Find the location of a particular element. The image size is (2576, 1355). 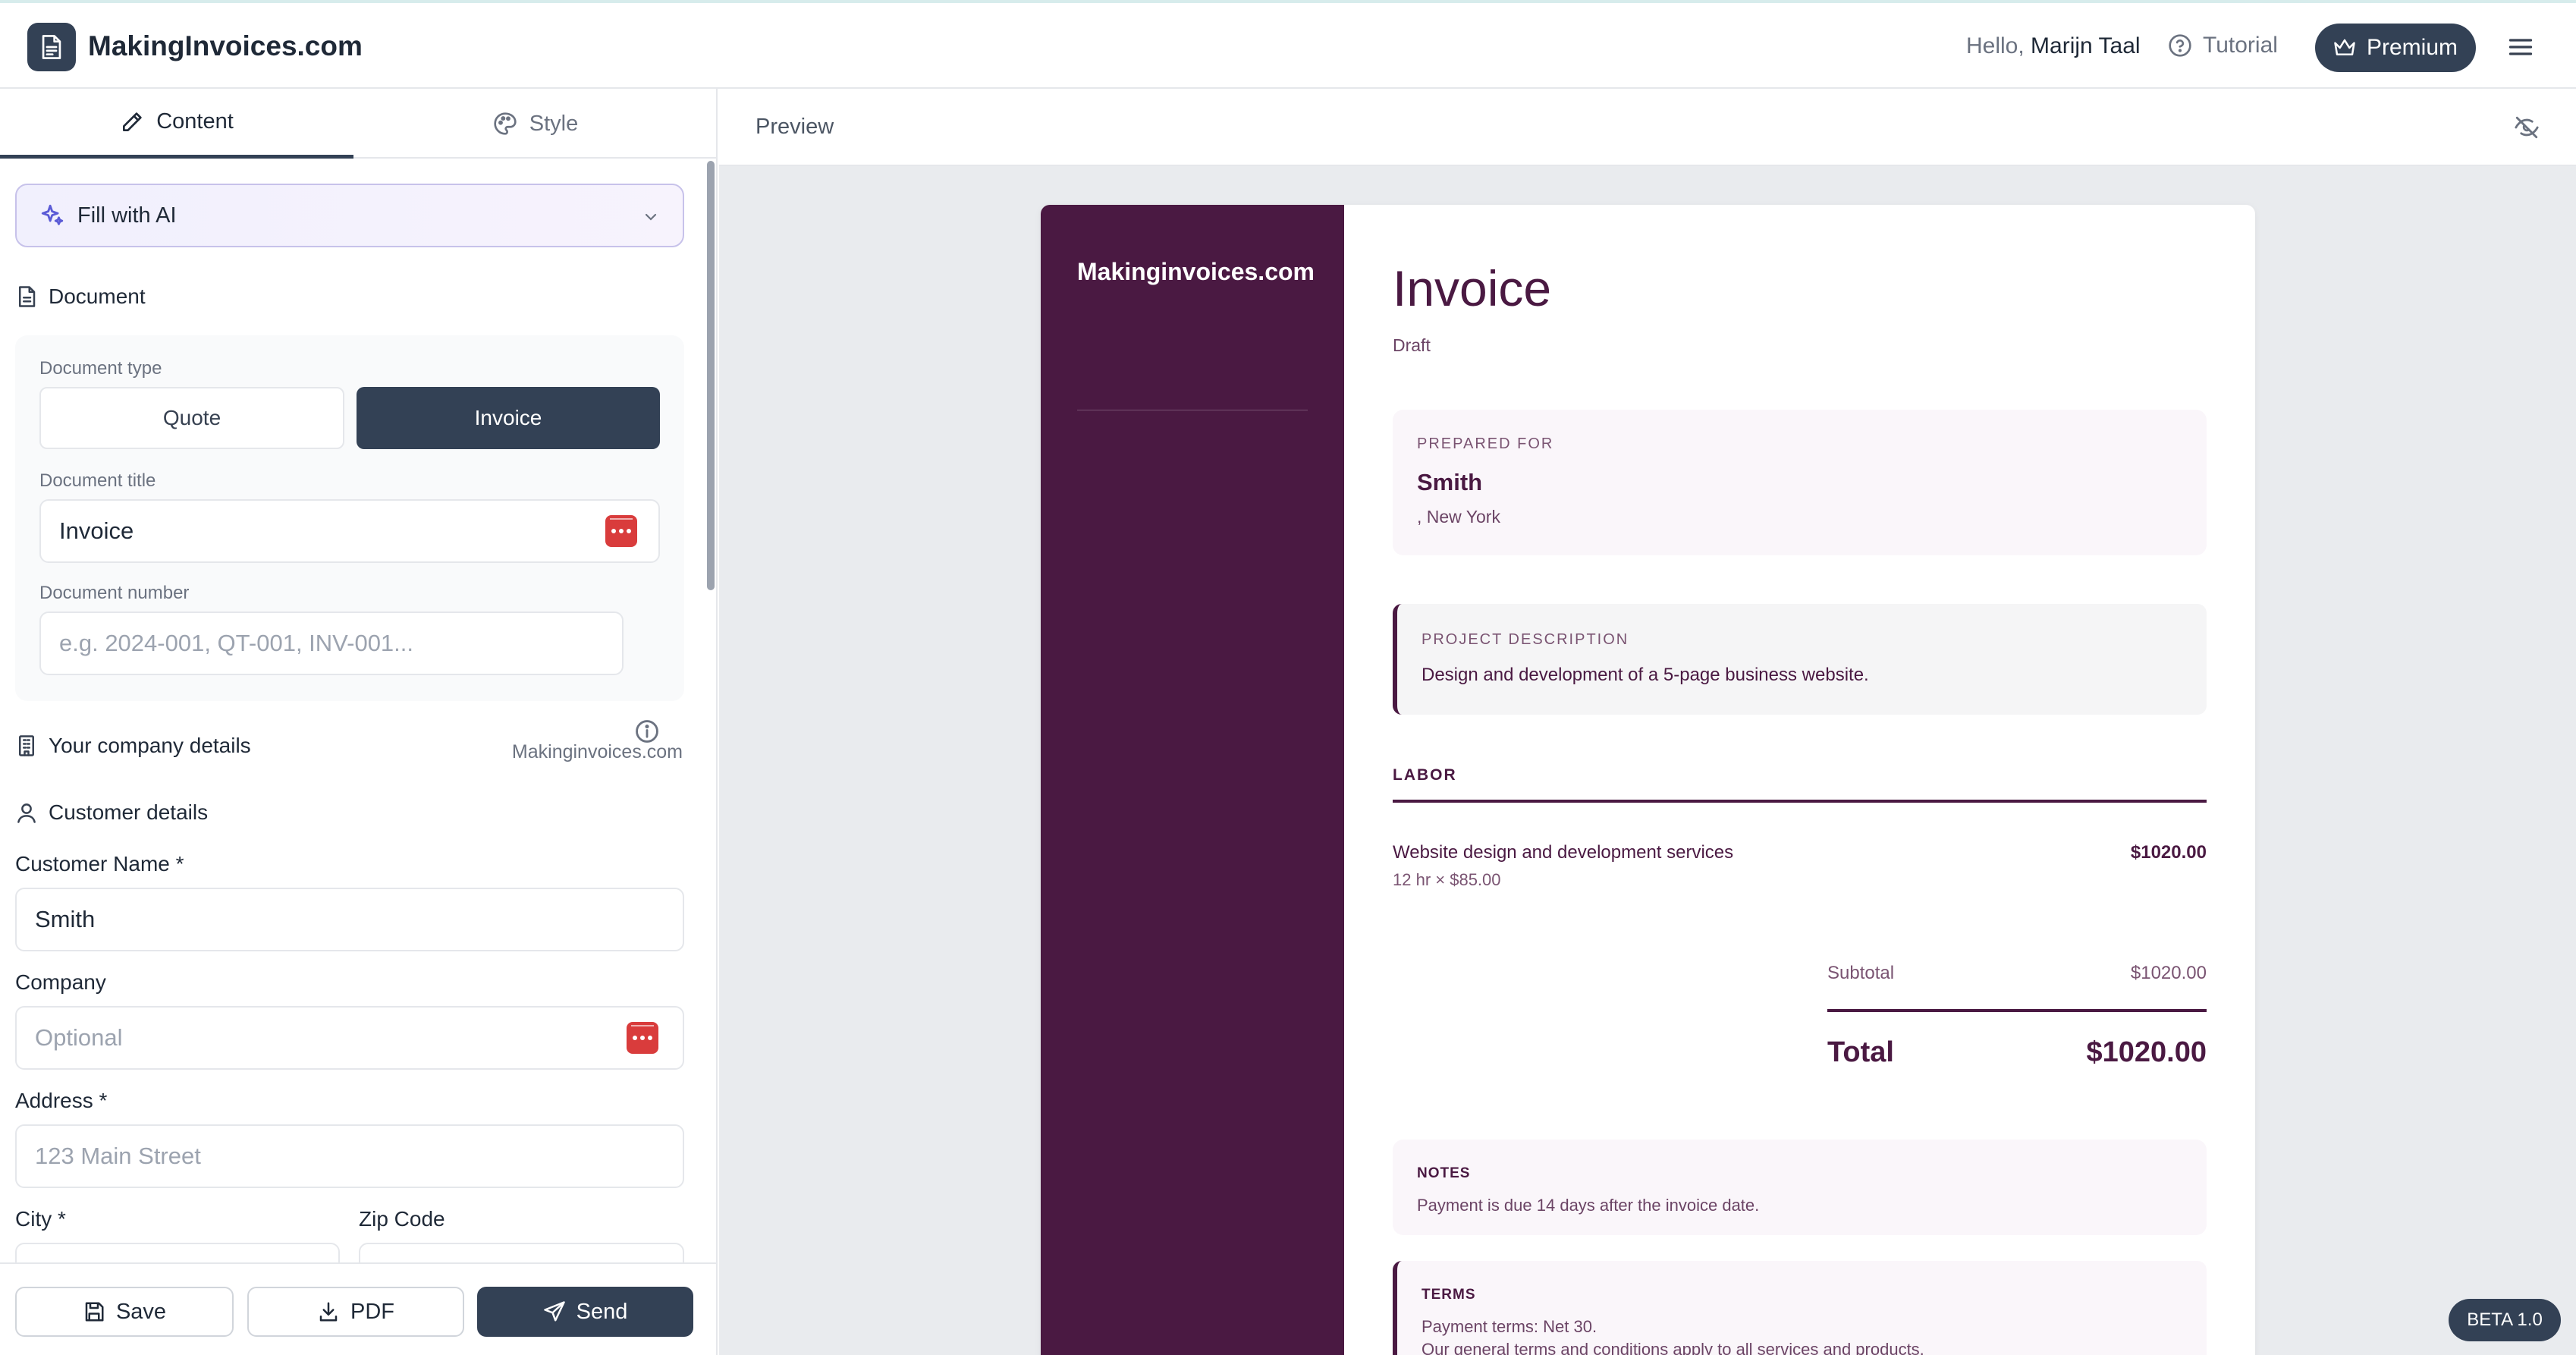

subtotal-value: $1020.00 is located at coordinates (2168, 973).